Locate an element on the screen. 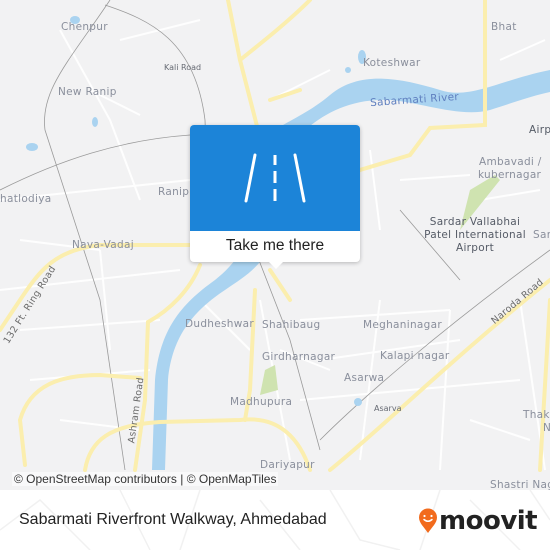 The height and width of the screenshot is (550, 550). place-label-thakkar-1: Thak is located at coordinates (536, 415).